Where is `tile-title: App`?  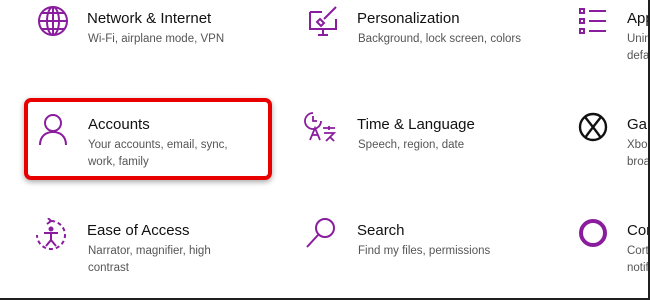
tile-title: App is located at coordinates (637, 18).